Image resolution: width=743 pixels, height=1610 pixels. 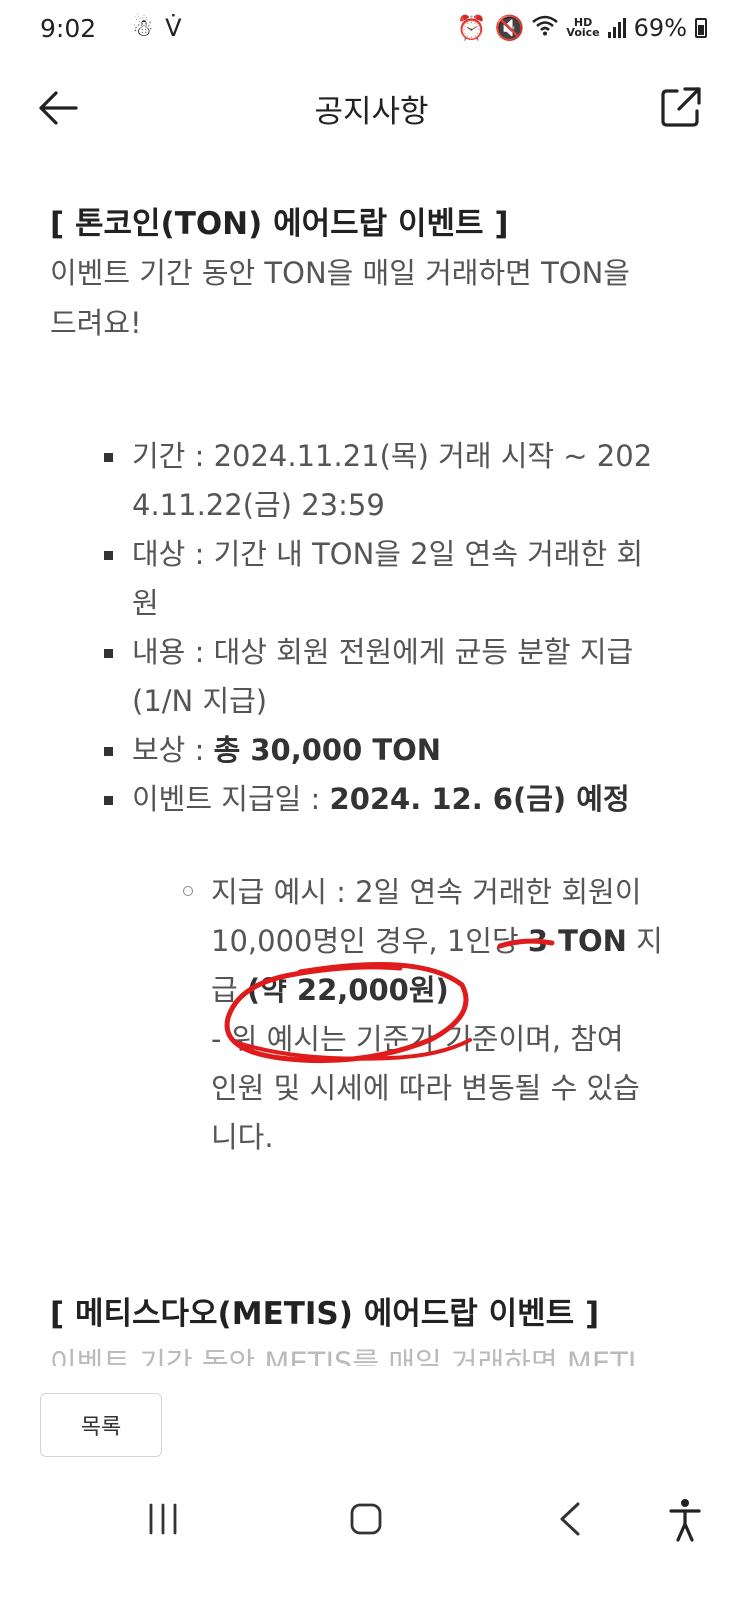 What do you see at coordinates (327, 750) in the screenshot?
I see `reward-value: 총 30,000 TON` at bounding box center [327, 750].